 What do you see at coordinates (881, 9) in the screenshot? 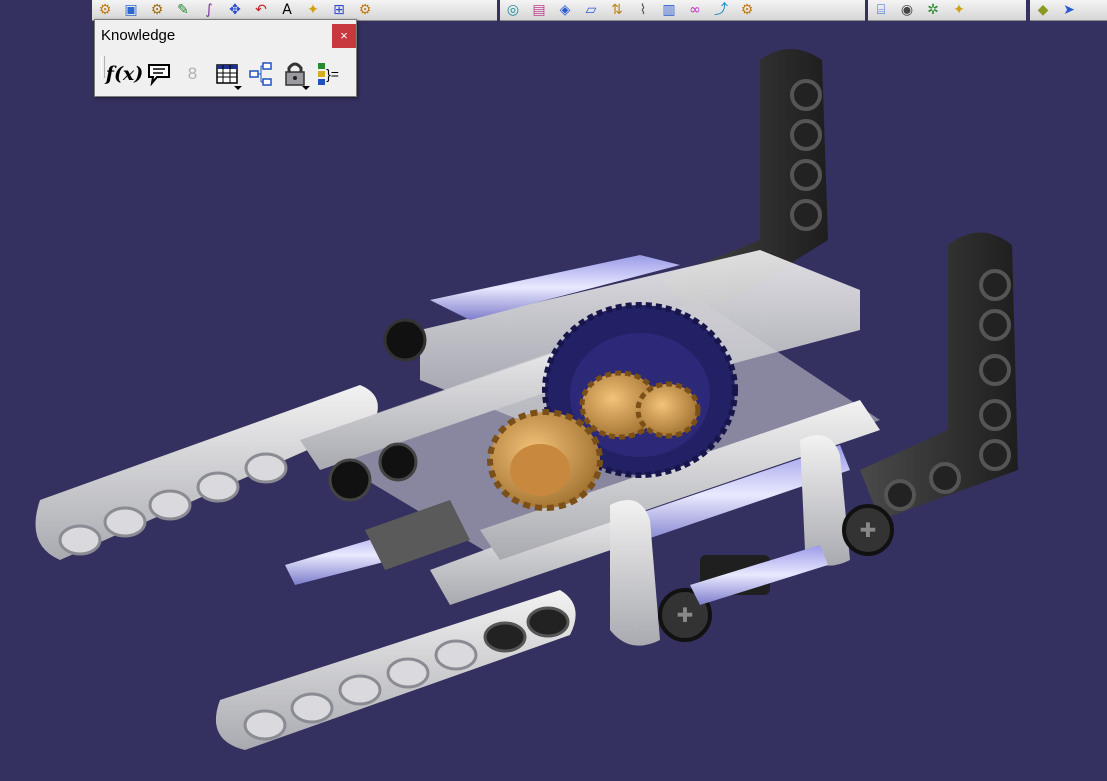
I see `cylinder-icon: ⌸` at bounding box center [881, 9].